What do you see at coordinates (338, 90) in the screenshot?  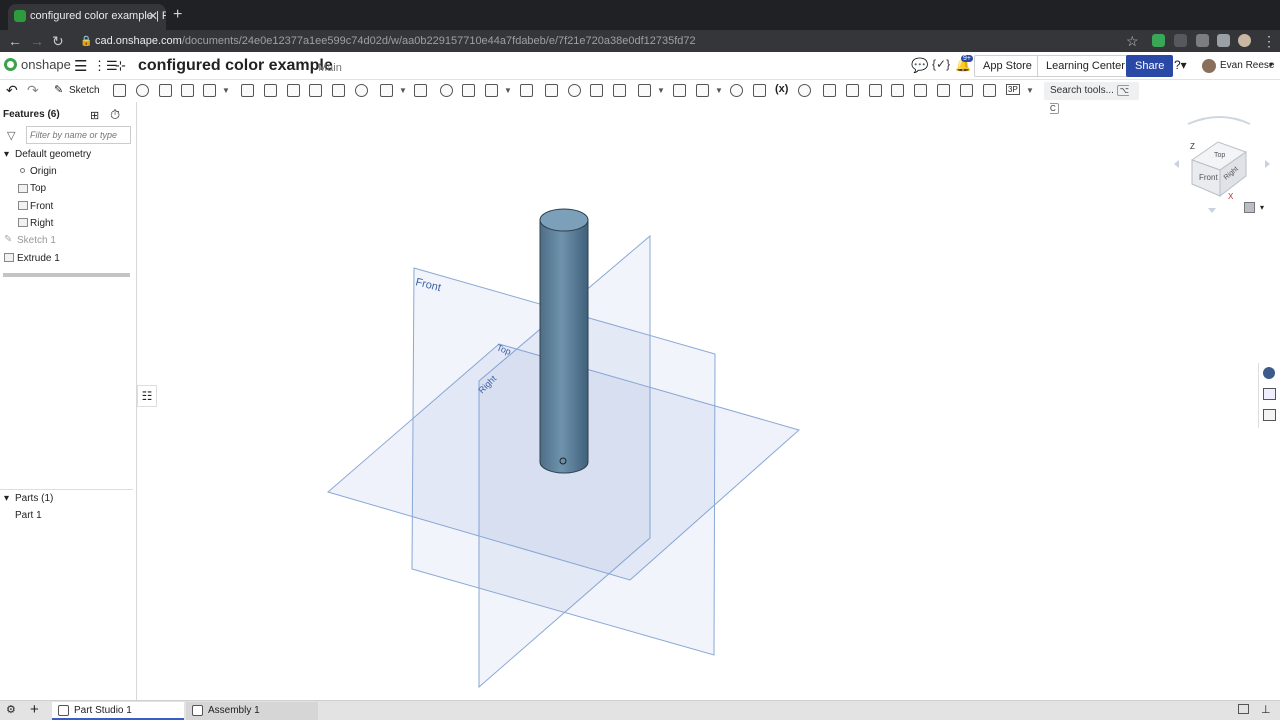 I see `shell-icon` at bounding box center [338, 90].